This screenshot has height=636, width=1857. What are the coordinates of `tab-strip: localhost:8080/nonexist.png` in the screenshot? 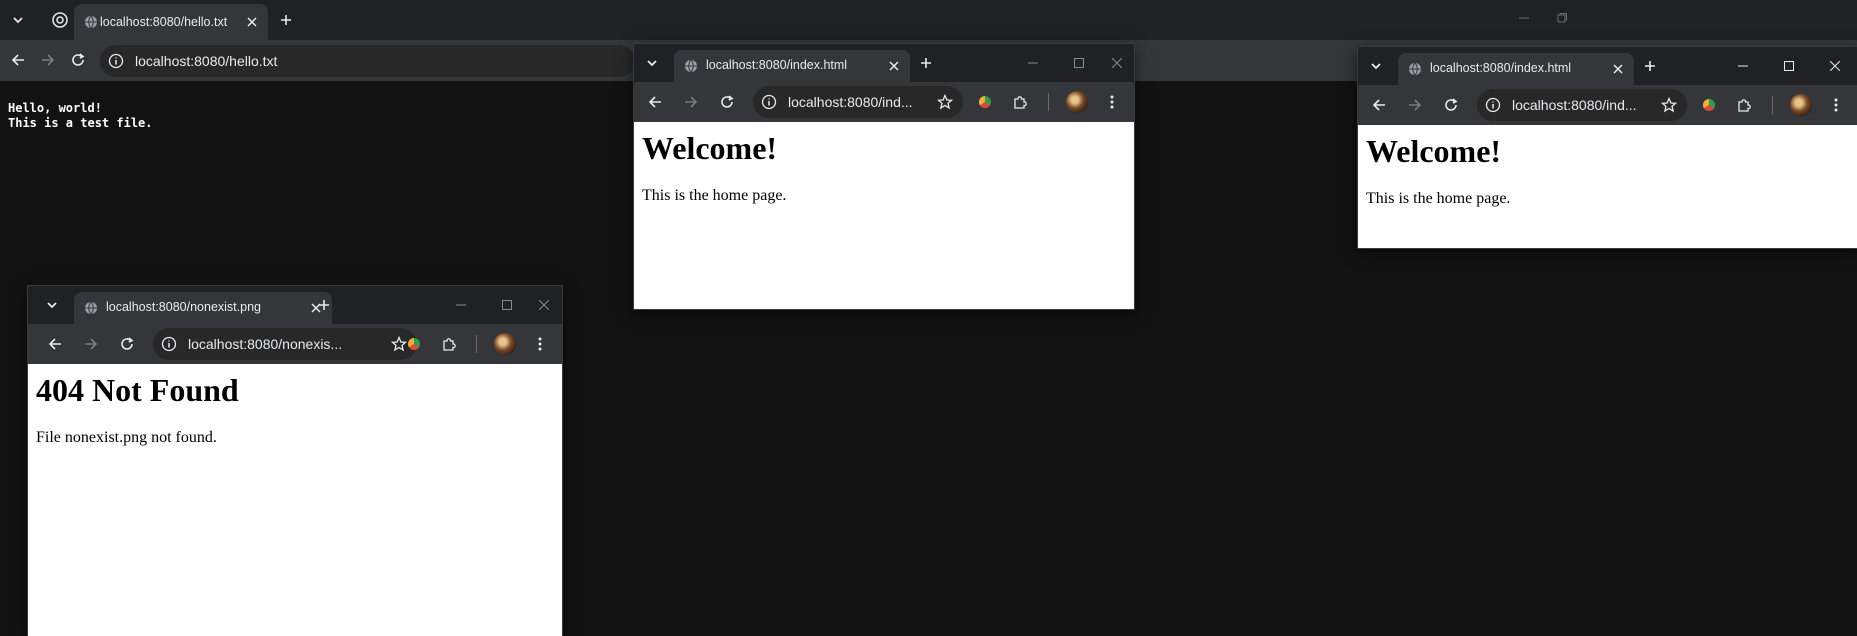 It's located at (295, 305).